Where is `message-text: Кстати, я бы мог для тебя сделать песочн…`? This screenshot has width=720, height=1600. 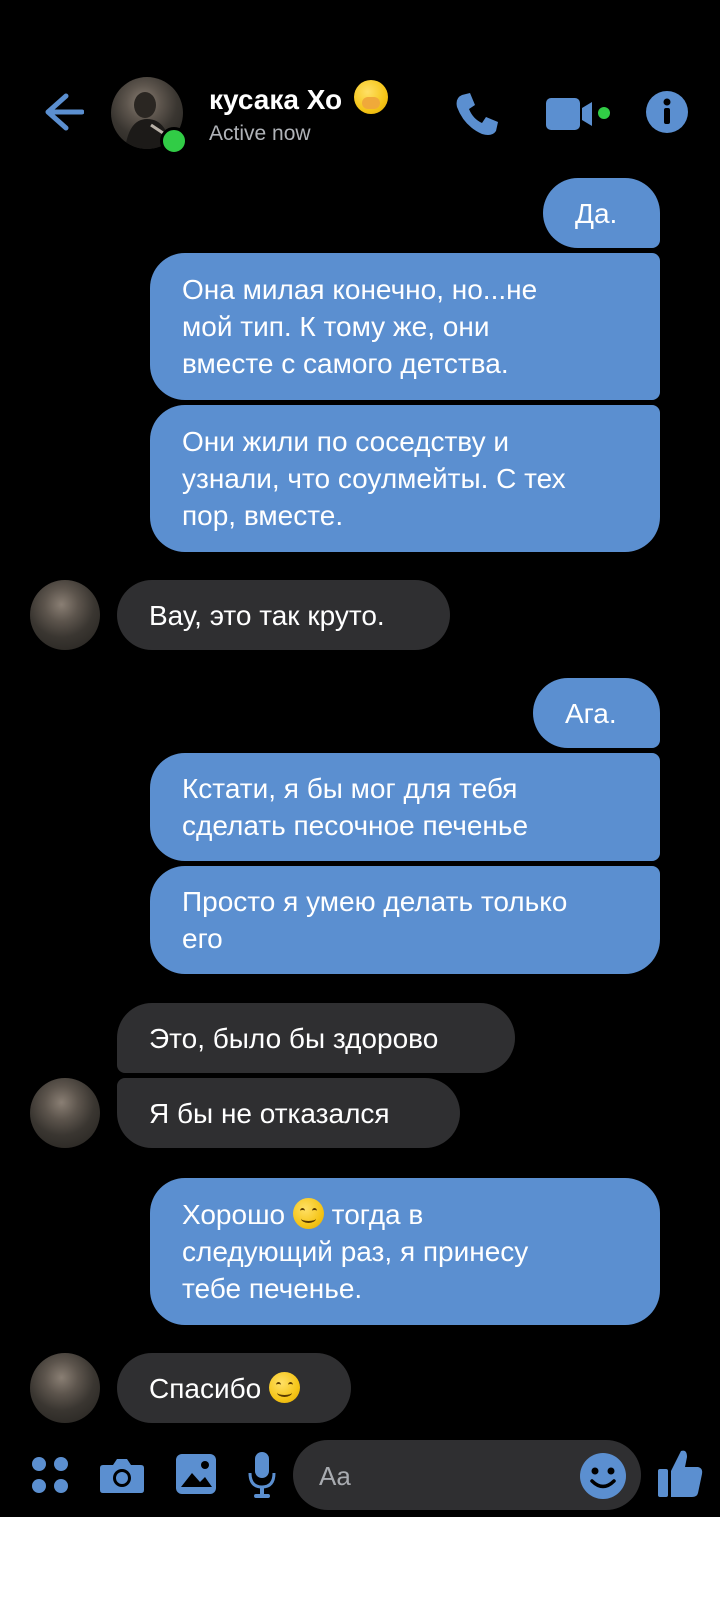 message-text: Кстати, я бы мог для тебя сделать песочн… is located at coordinates (355, 807).